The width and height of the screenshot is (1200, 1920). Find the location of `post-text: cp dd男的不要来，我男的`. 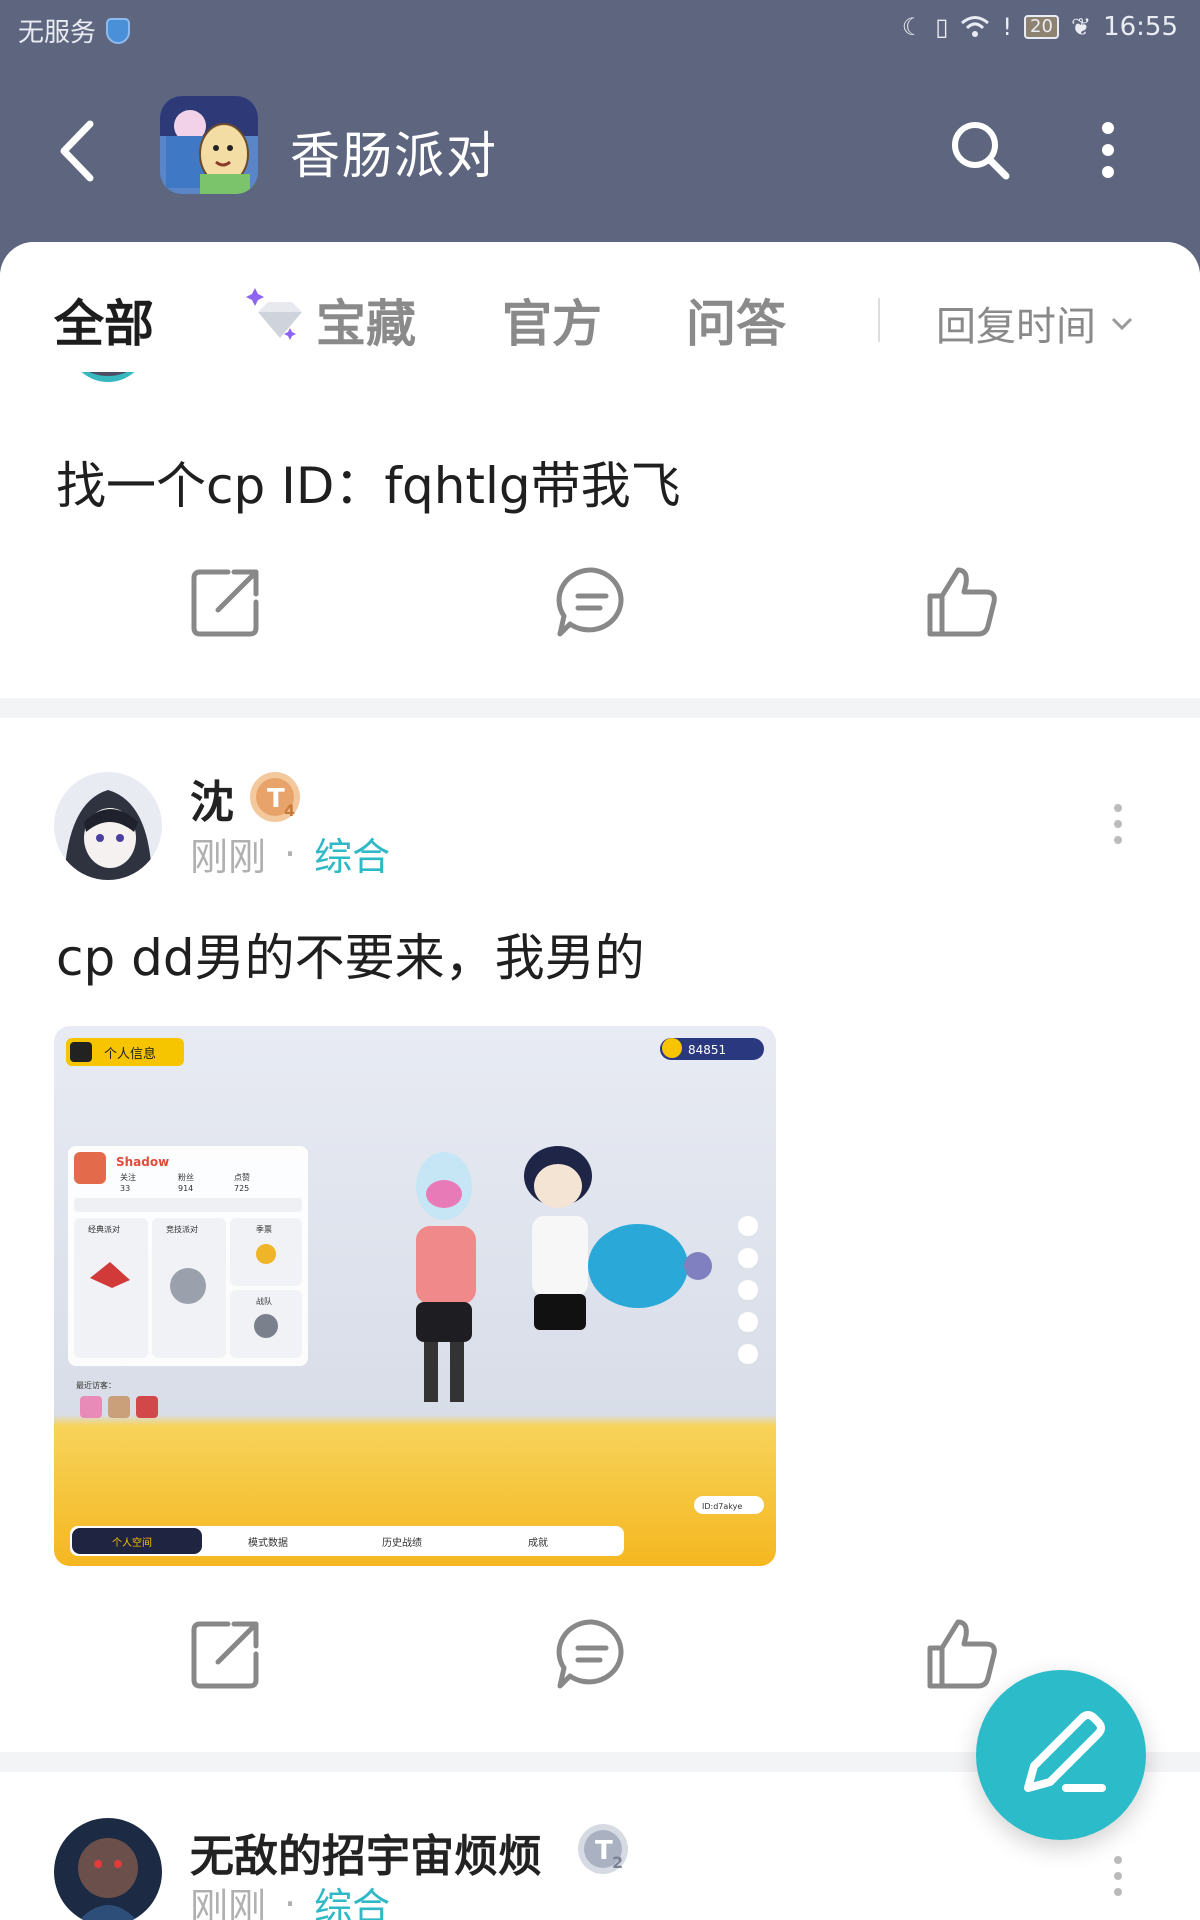

post-text: cp dd男的不要来，我男的 is located at coordinates (350, 954).